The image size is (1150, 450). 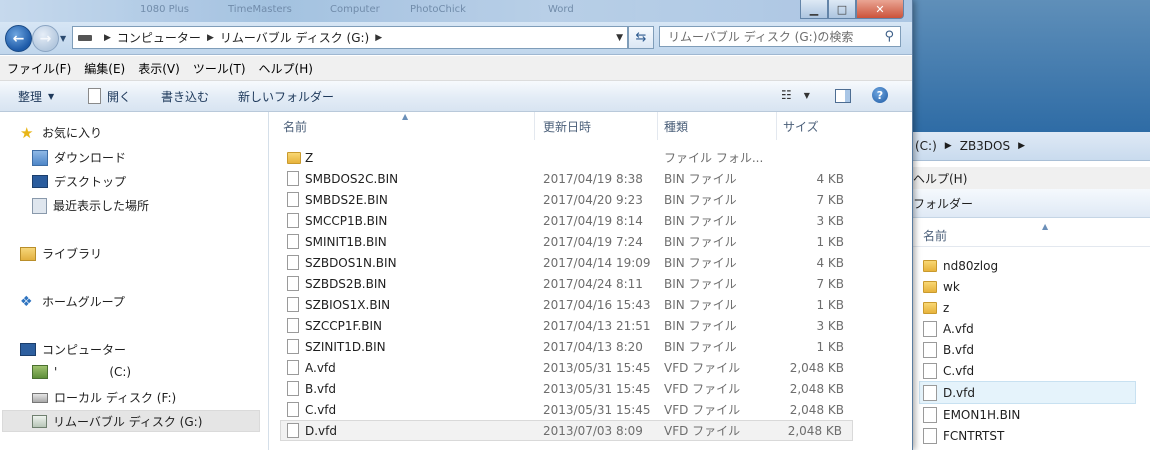 I want to click on burn-button: 書き込む, so click(x=185, y=96).